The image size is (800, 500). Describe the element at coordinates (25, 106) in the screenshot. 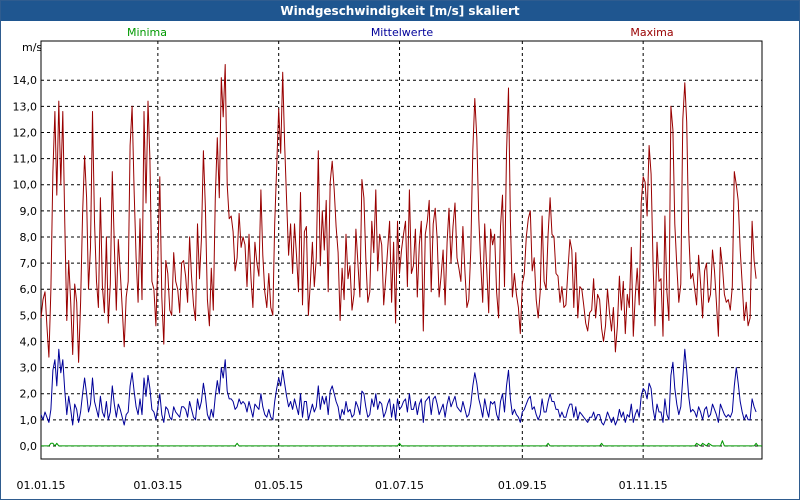

I see `y-tick-label: 13,0` at that location.